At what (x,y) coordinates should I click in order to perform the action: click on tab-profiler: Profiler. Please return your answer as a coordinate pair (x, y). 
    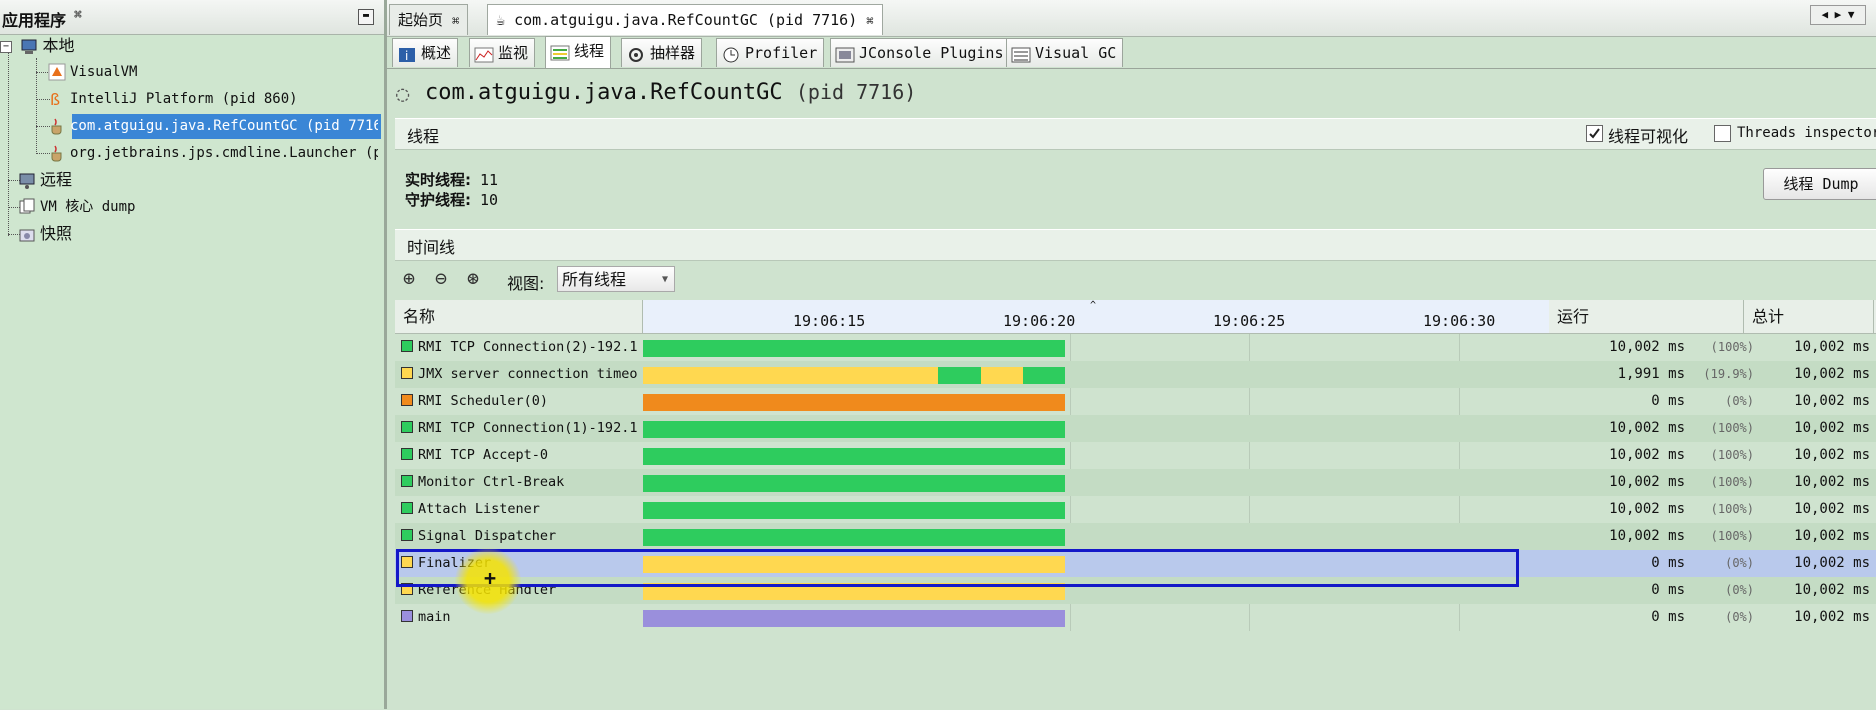
    Looking at the image, I should click on (770, 52).